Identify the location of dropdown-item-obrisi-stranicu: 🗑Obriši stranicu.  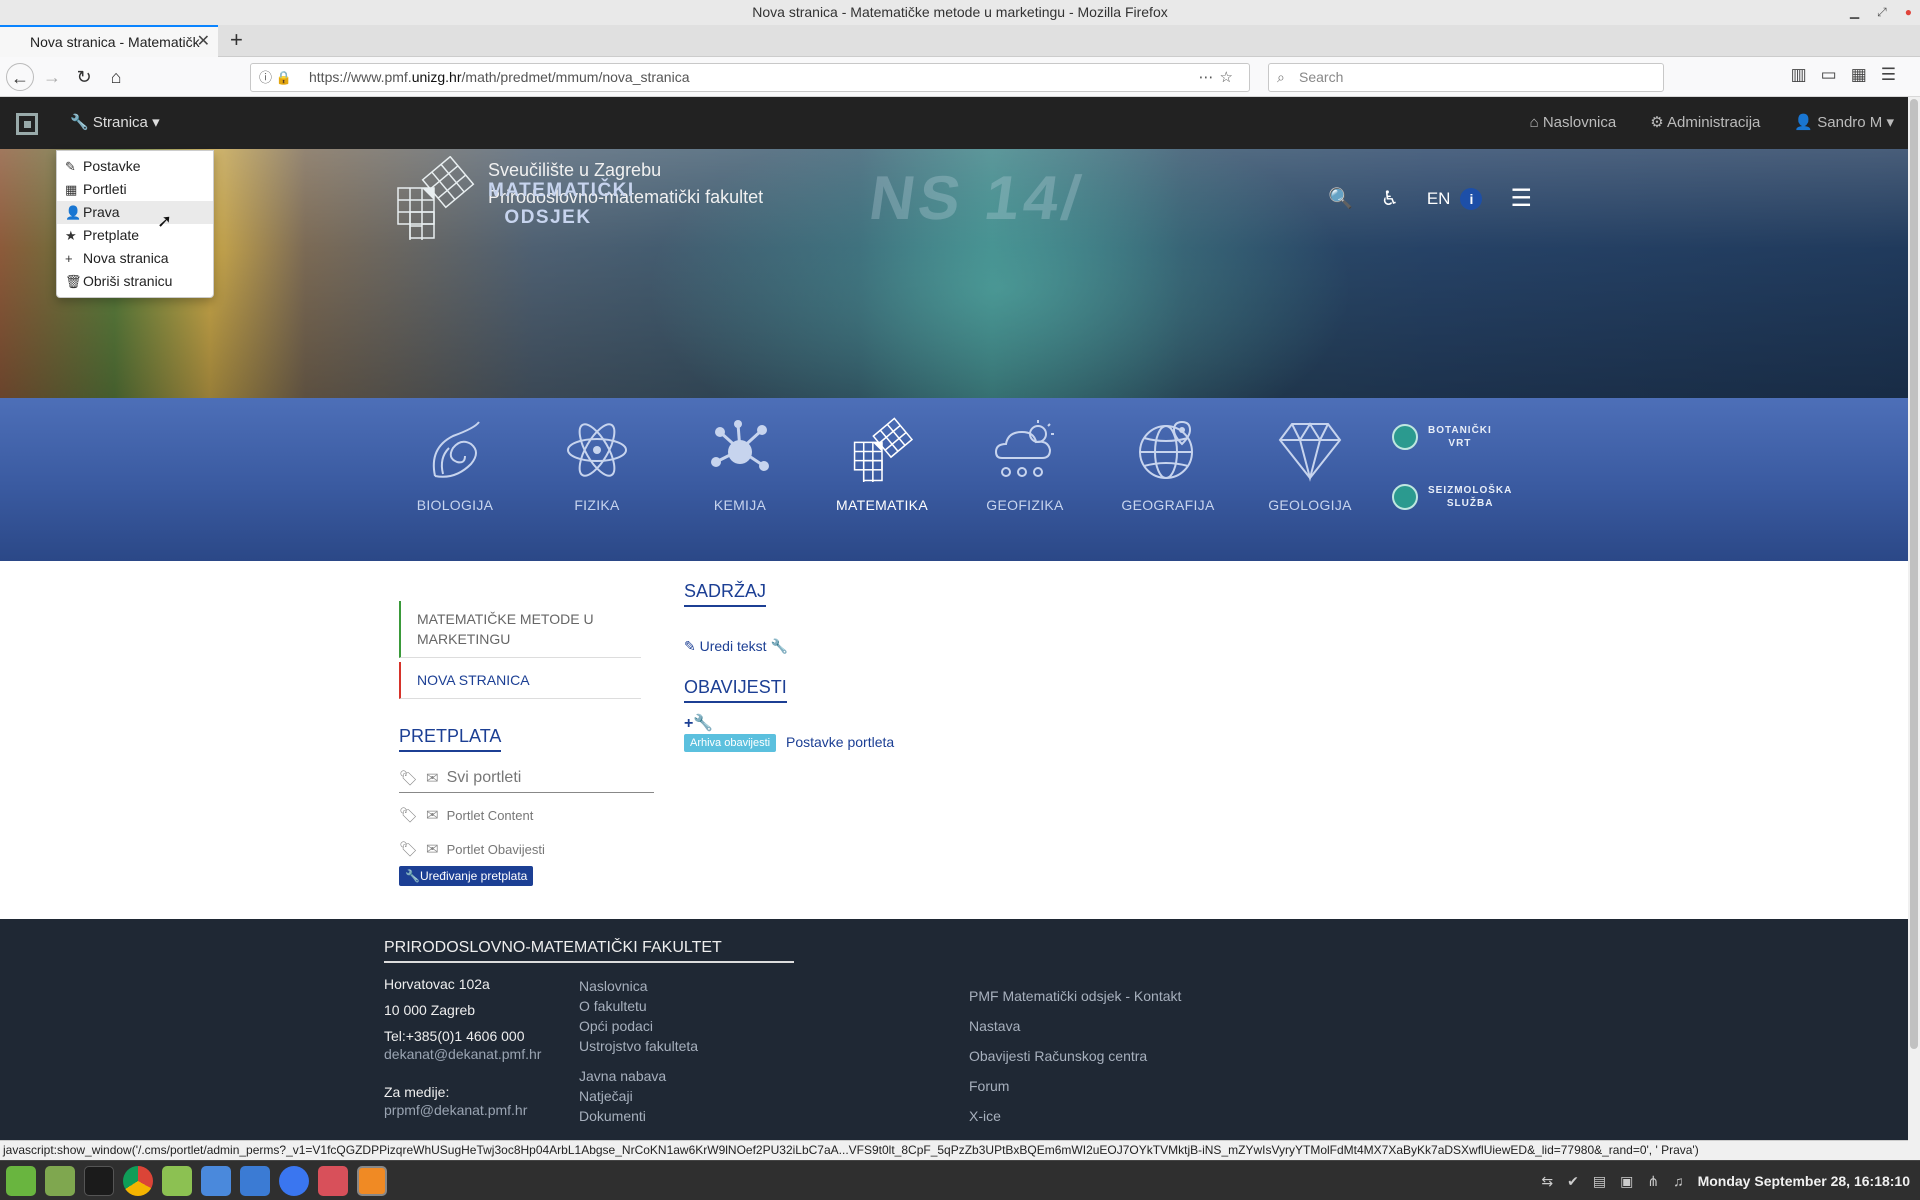
(135, 281).